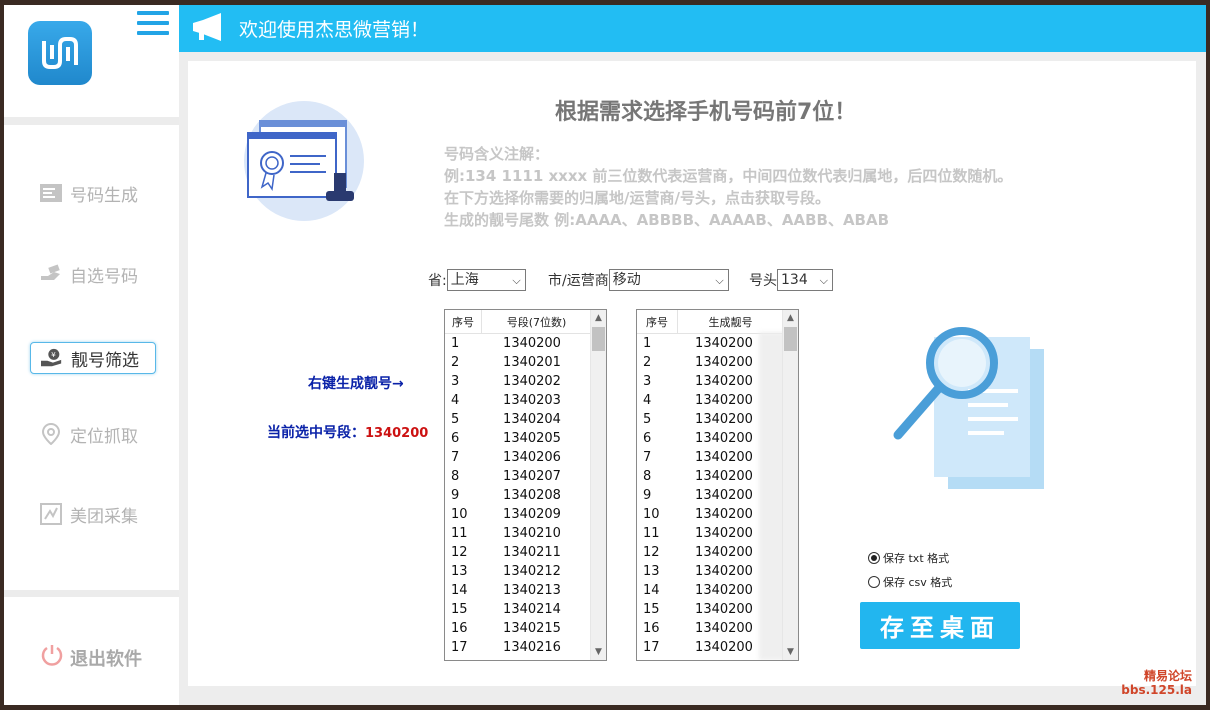  I want to click on save-csv-radio: 保存 csv 格式, so click(910, 582).